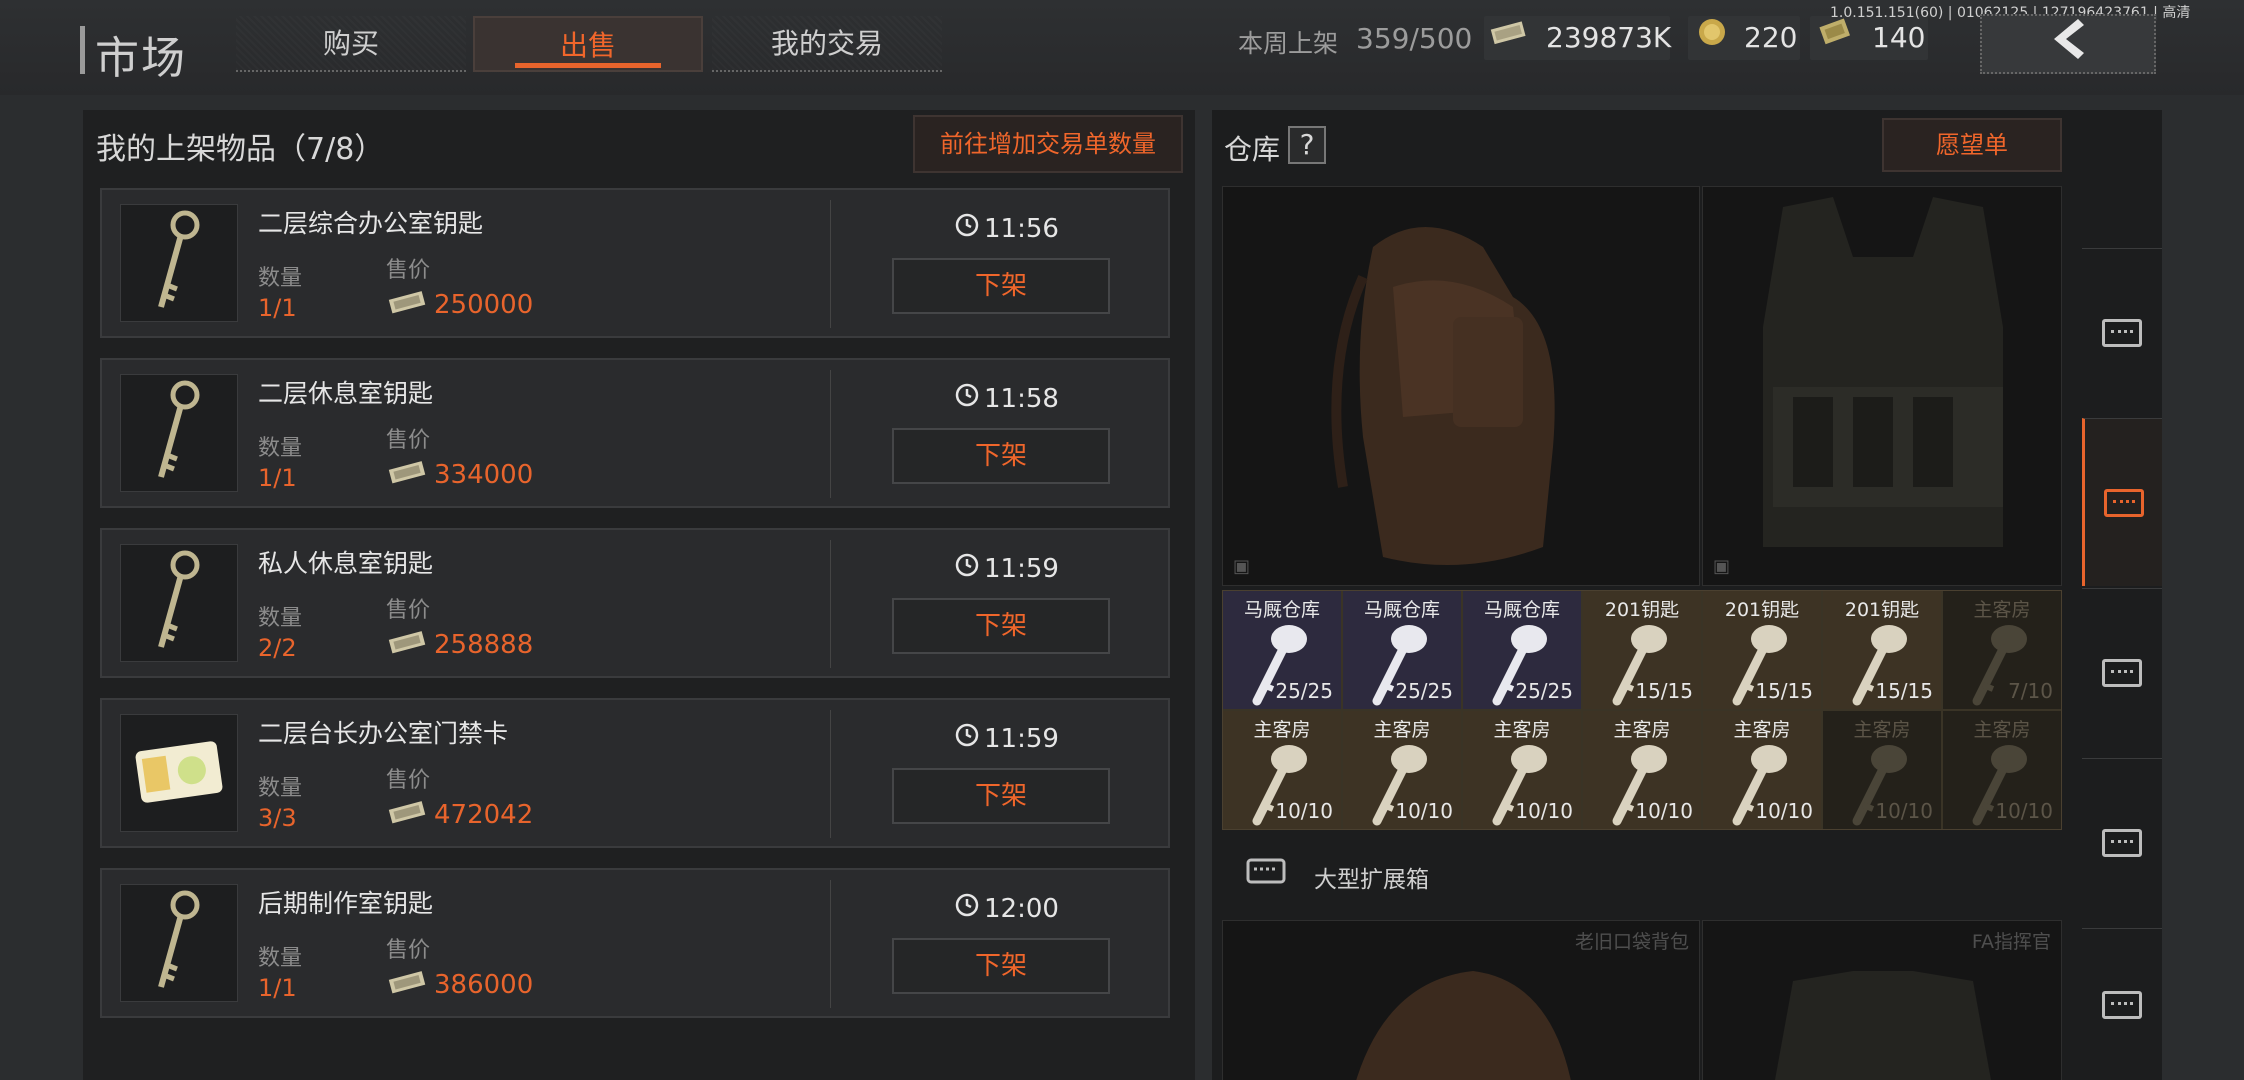 This screenshot has width=2244, height=1080. I want to click on currency-coin: 220, so click(1744, 38).